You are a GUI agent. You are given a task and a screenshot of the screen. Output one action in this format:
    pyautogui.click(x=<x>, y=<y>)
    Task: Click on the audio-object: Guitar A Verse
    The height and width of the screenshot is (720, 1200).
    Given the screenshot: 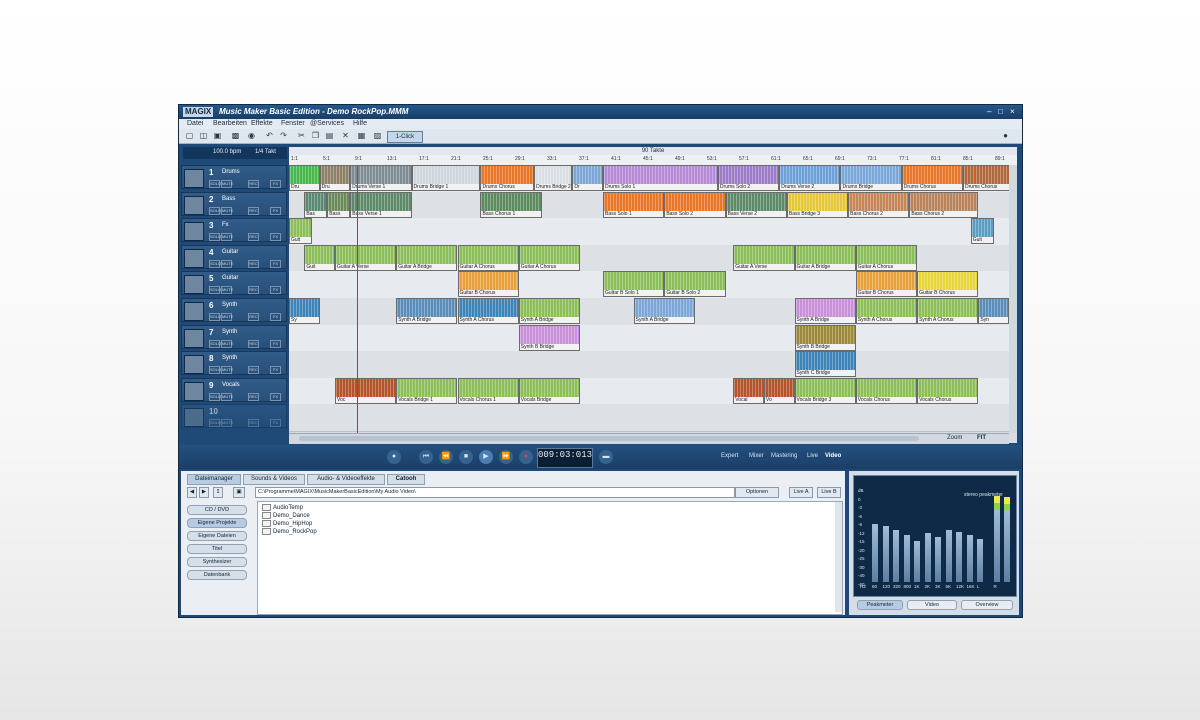 What is the action you would take?
    pyautogui.click(x=365, y=257)
    